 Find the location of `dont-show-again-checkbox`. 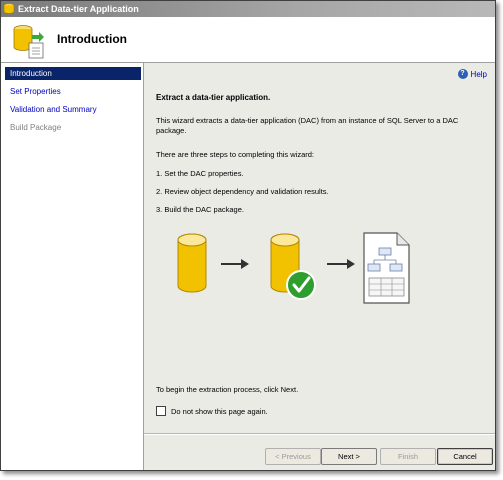

dont-show-again-checkbox is located at coordinates (161, 411).